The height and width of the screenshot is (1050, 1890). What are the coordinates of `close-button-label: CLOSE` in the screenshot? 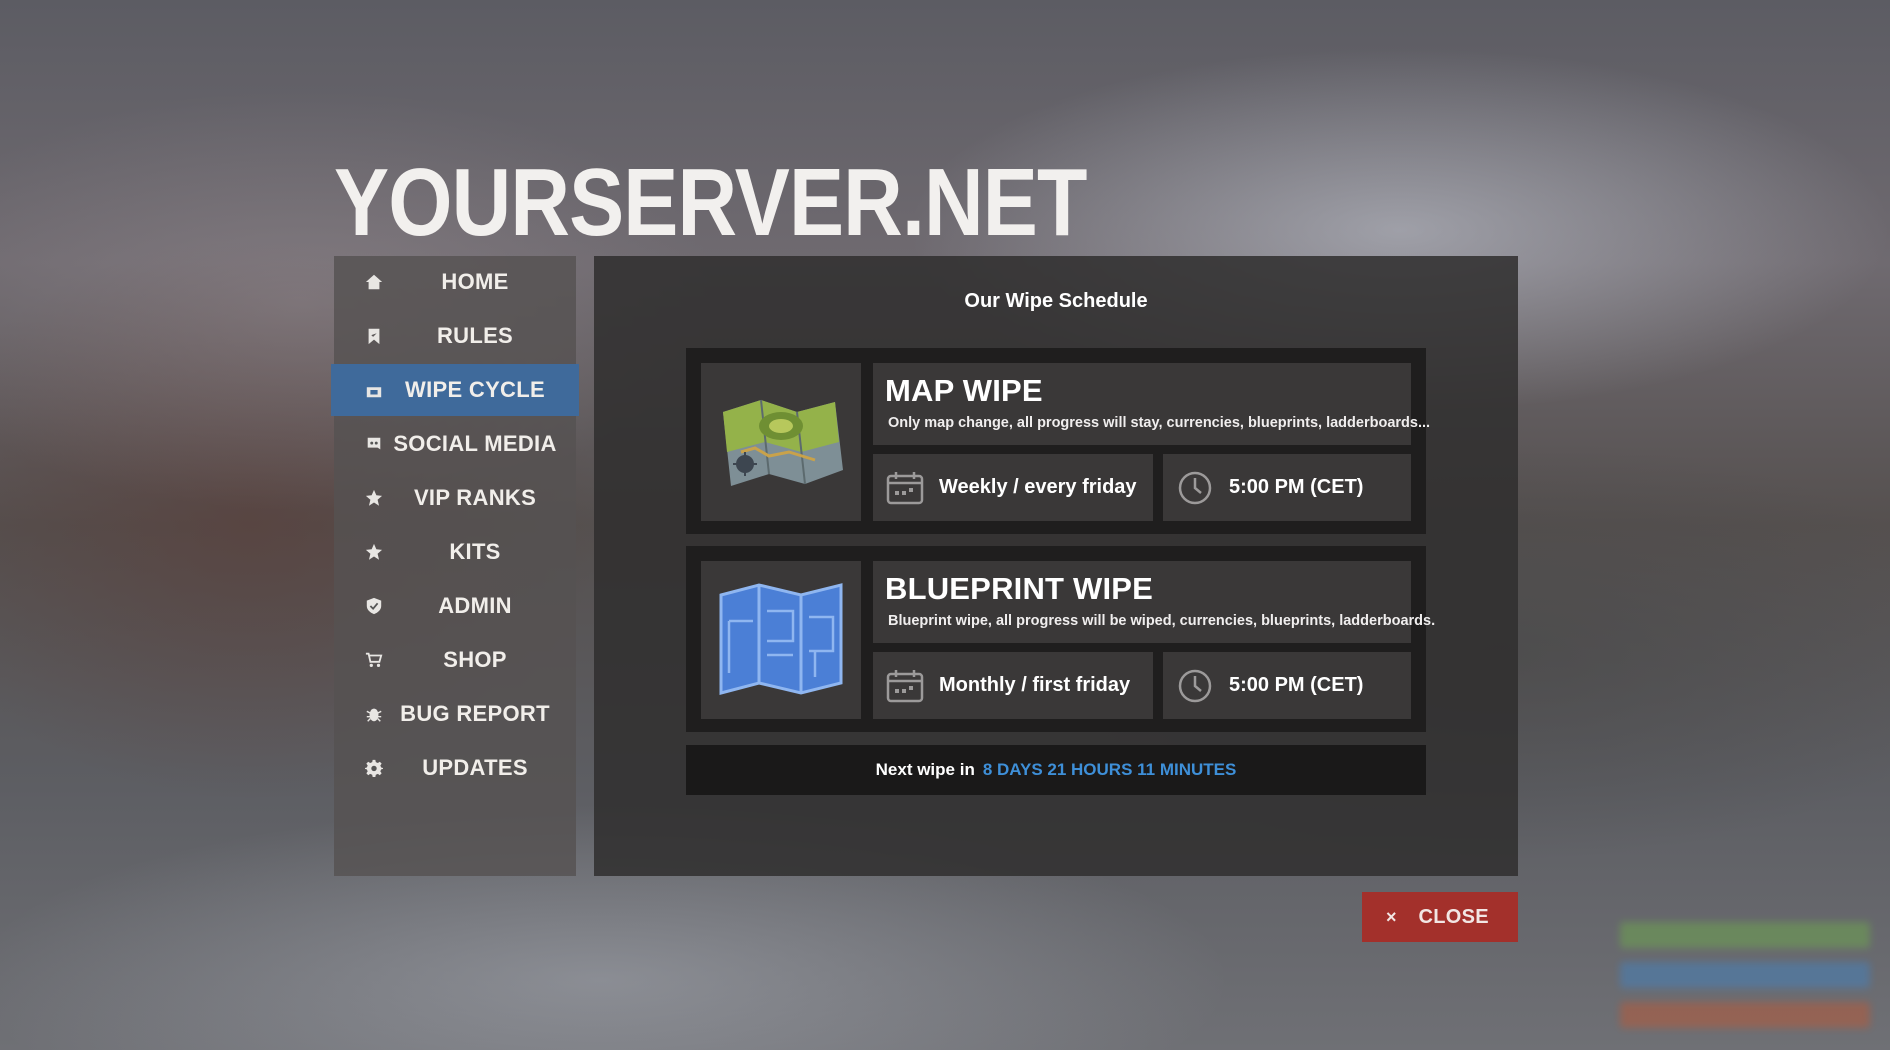 It's located at (1453, 916).